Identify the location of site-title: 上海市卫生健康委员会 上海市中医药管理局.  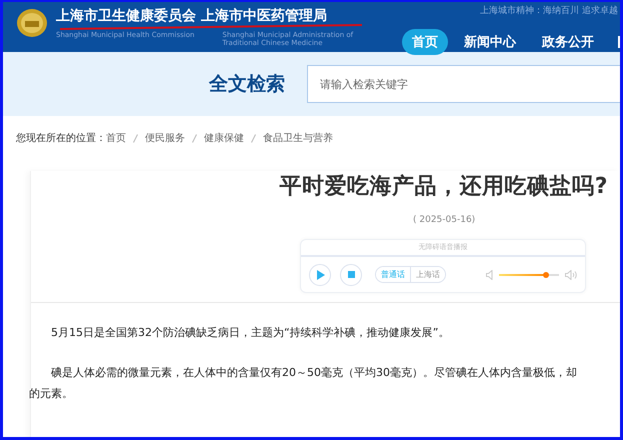
(192, 16).